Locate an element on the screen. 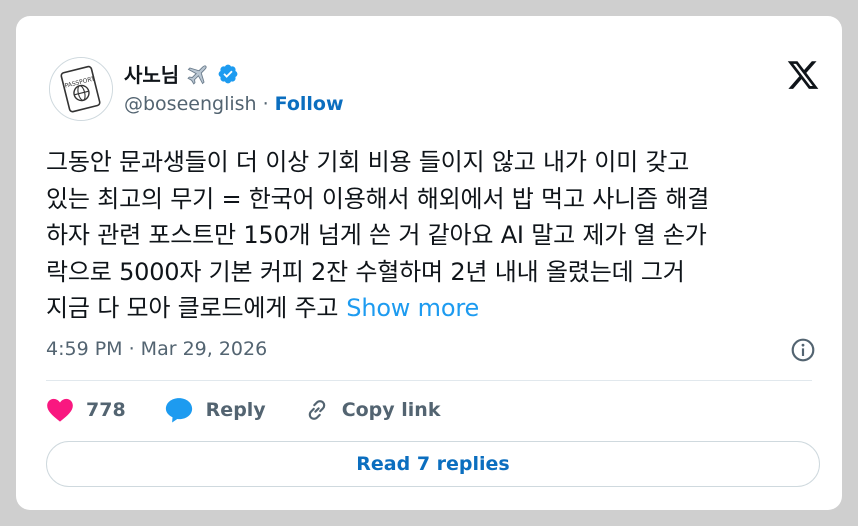  tweet-text-line: 그동안 문과생들이 더 이상 기회 비용 들이지 않고 내가 이미 갖고 is located at coordinates (368, 162).